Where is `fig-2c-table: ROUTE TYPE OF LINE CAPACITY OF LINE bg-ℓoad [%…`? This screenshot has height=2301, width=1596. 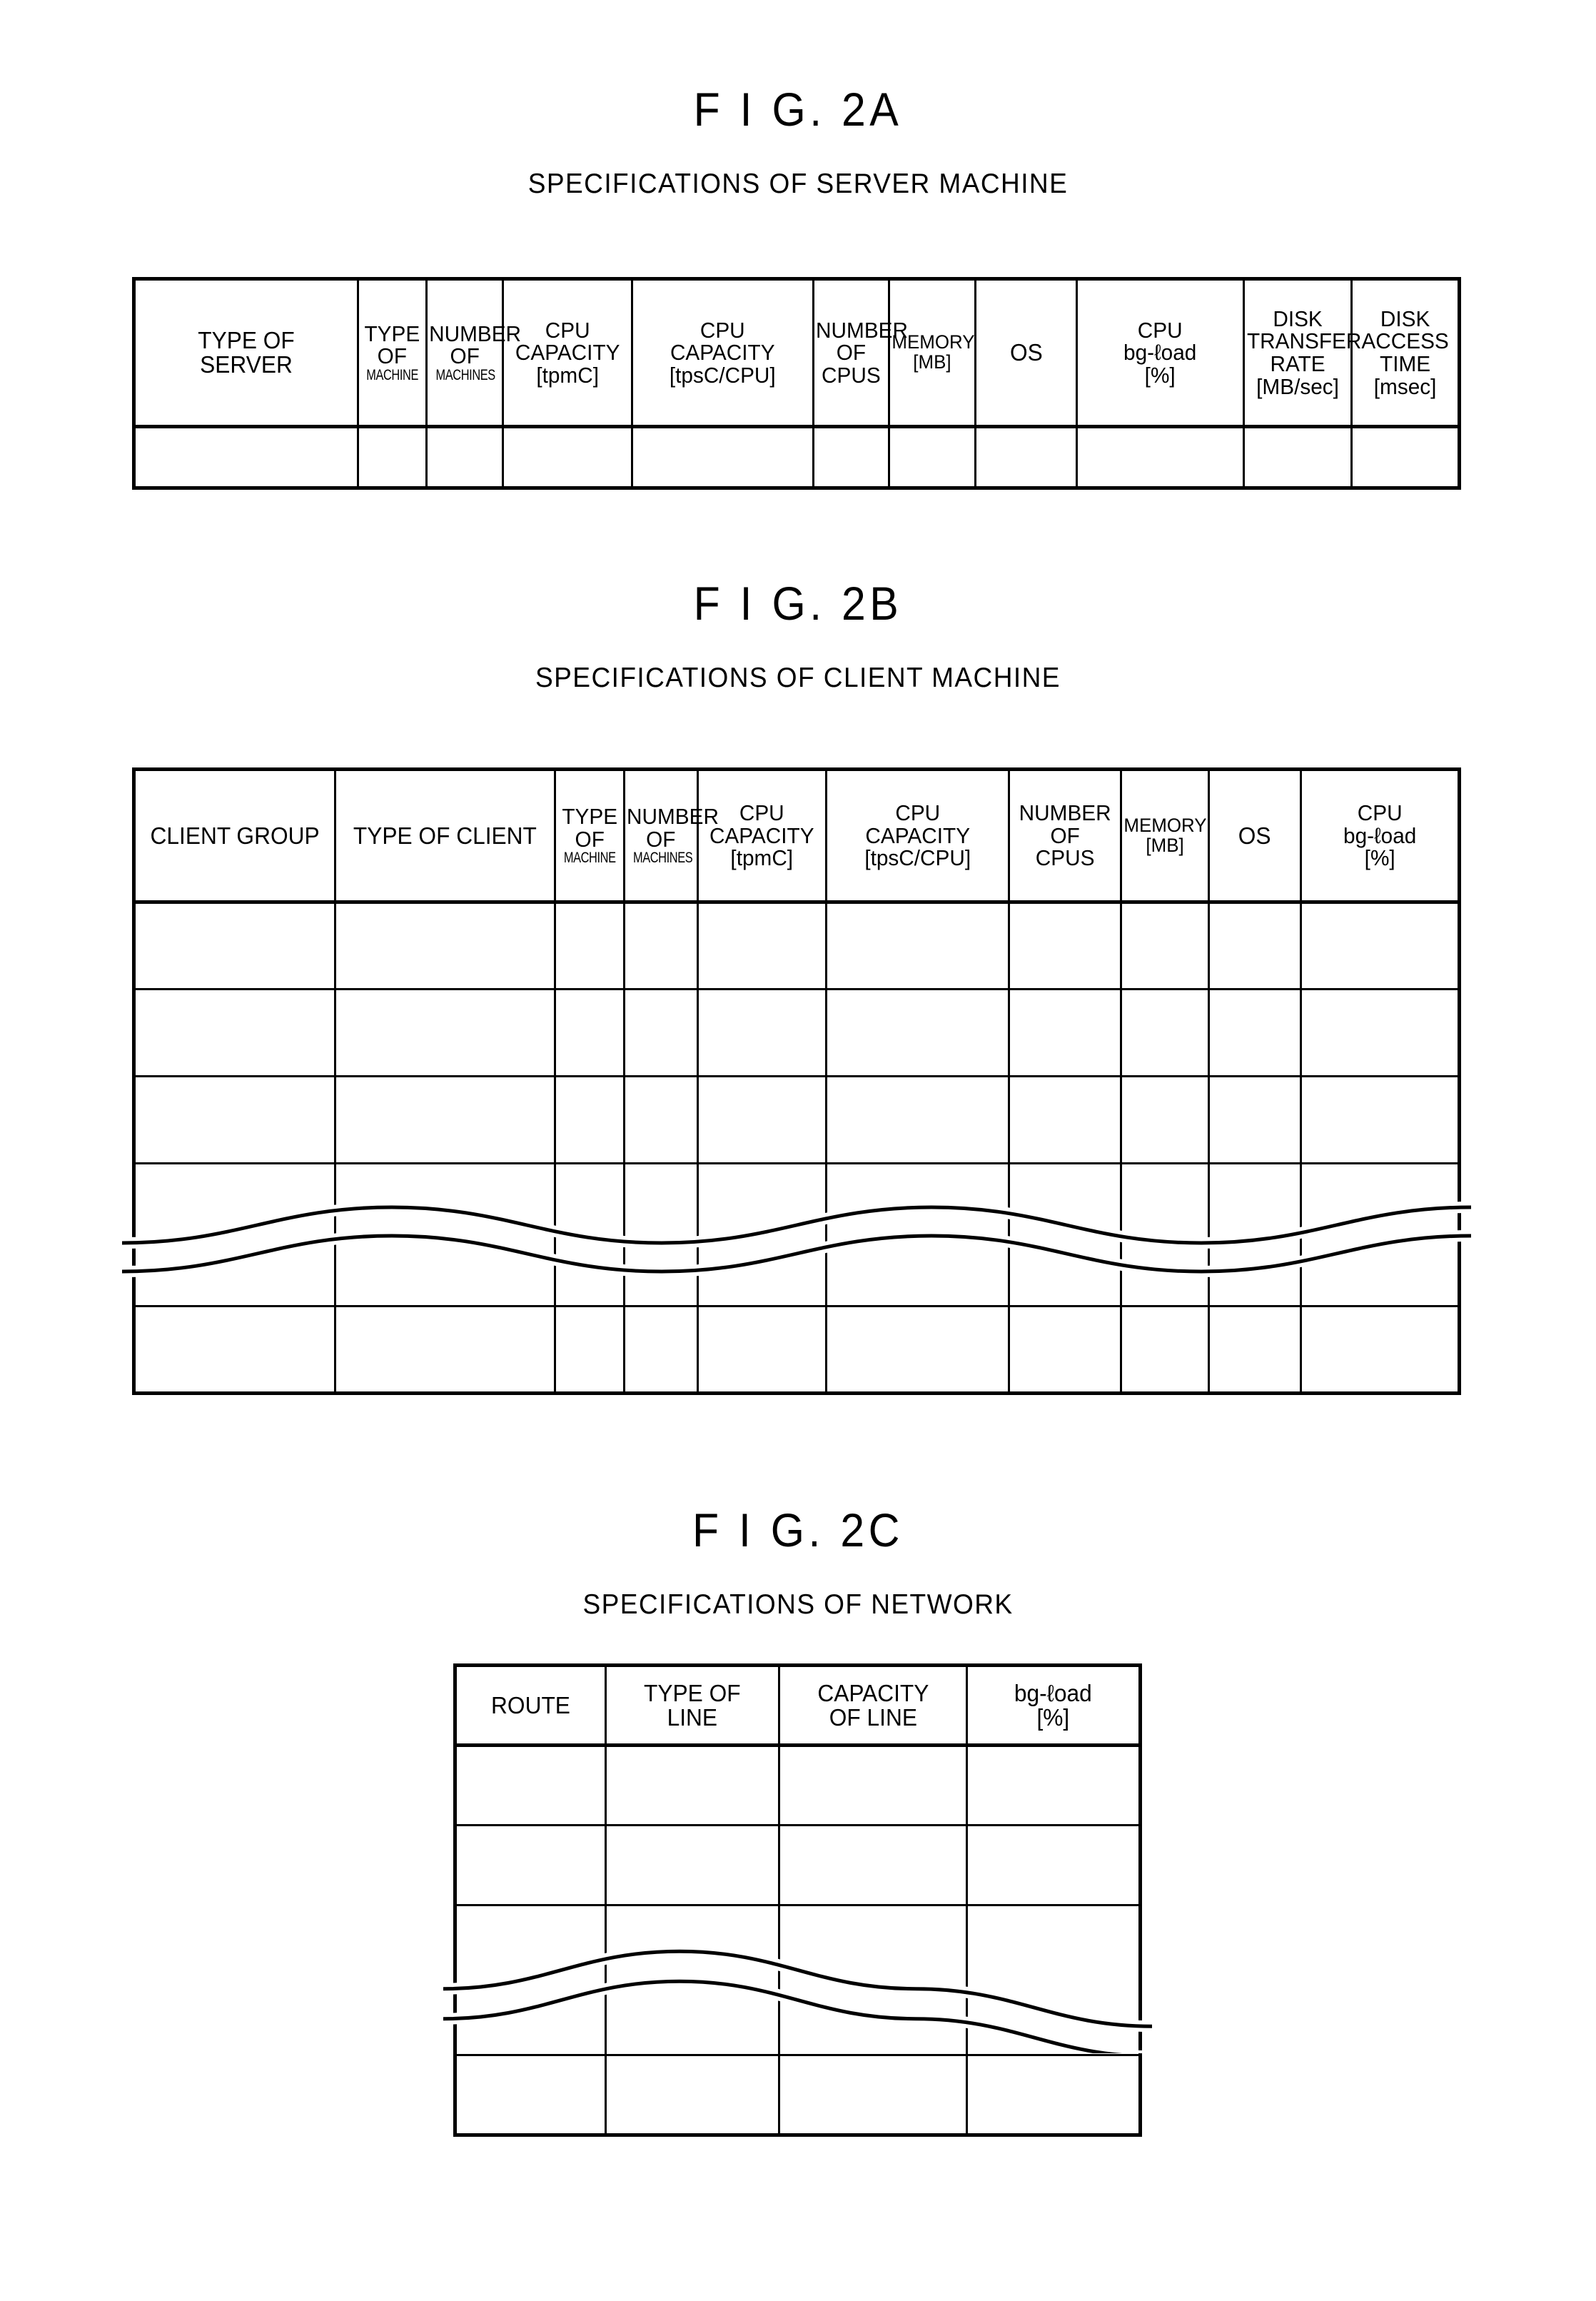
fig-2c-table: ROUTE TYPE OF LINE CAPACITY OF LINE bg-ℓoad [%… is located at coordinates (797, 1900).